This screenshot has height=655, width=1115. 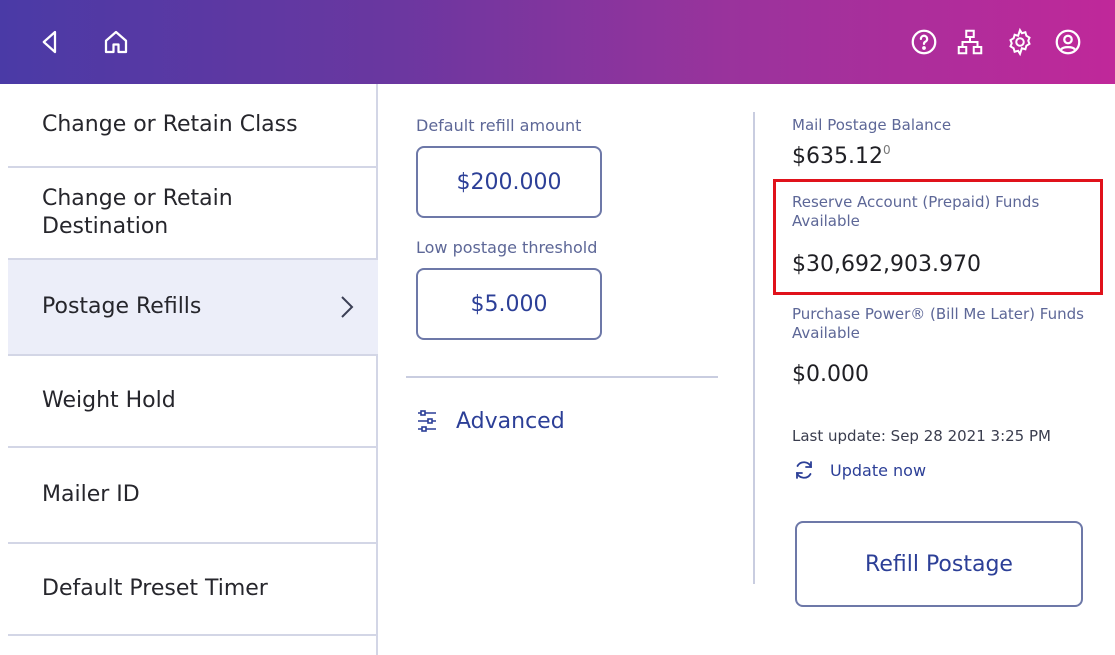 I want to click on sidebar-item-weight-hold: Weight Hold, so click(x=193, y=402).